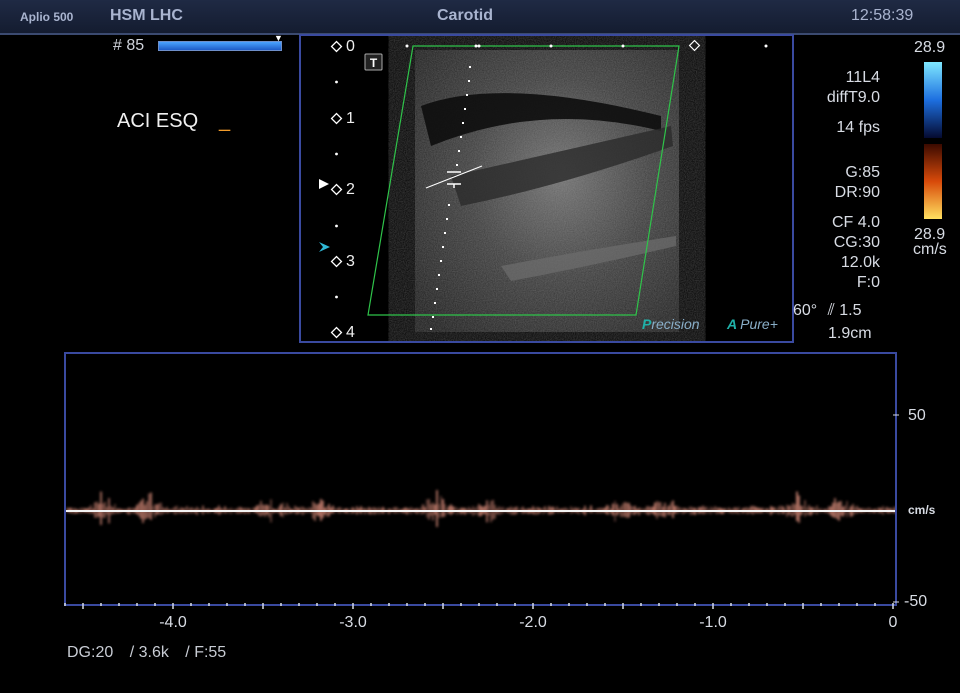  What do you see at coordinates (479, 606) in the screenshot?
I see `time-axis` at bounding box center [479, 606].